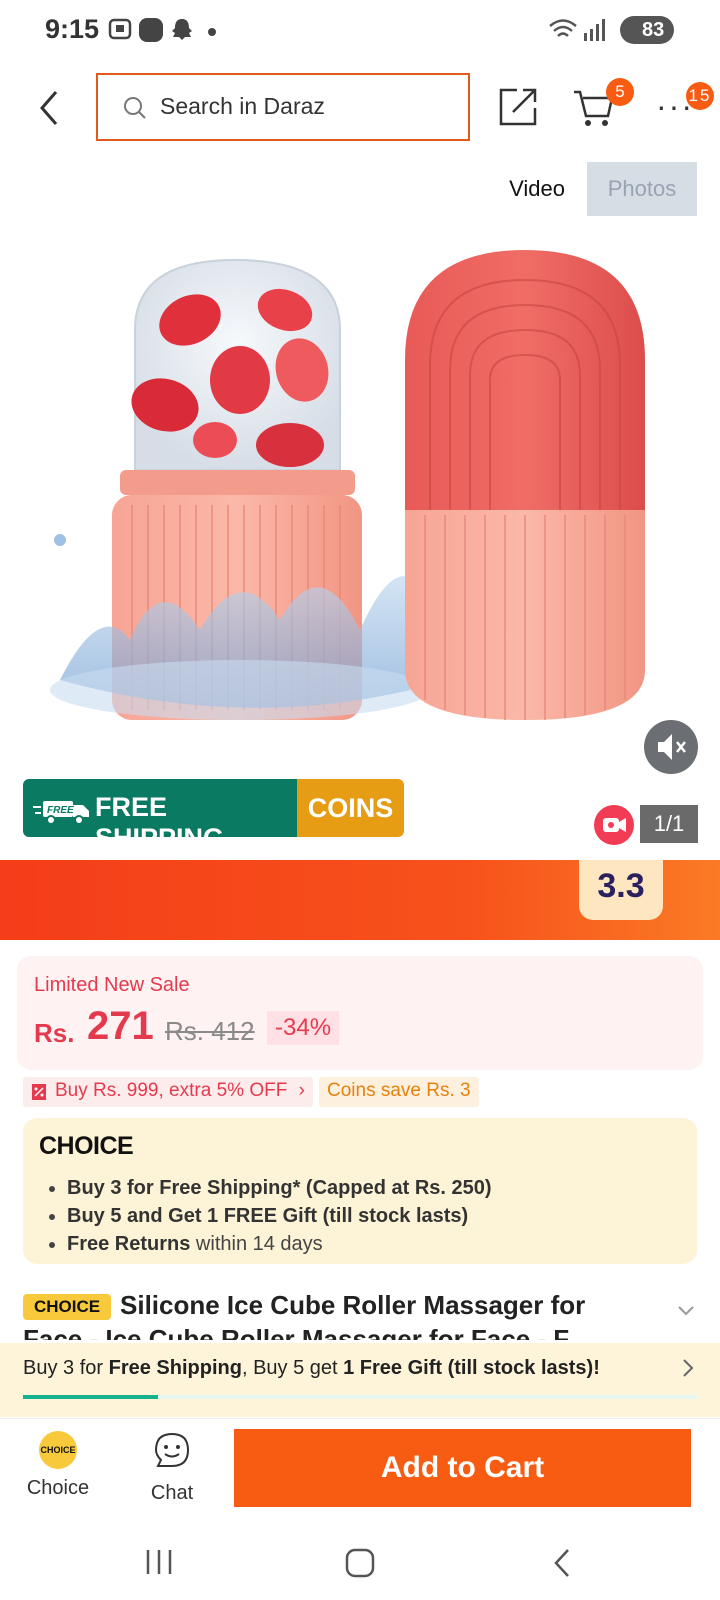 This screenshot has width=720, height=1600. What do you see at coordinates (301, 1090) in the screenshot?
I see `chevron-right-icon: ›` at bounding box center [301, 1090].